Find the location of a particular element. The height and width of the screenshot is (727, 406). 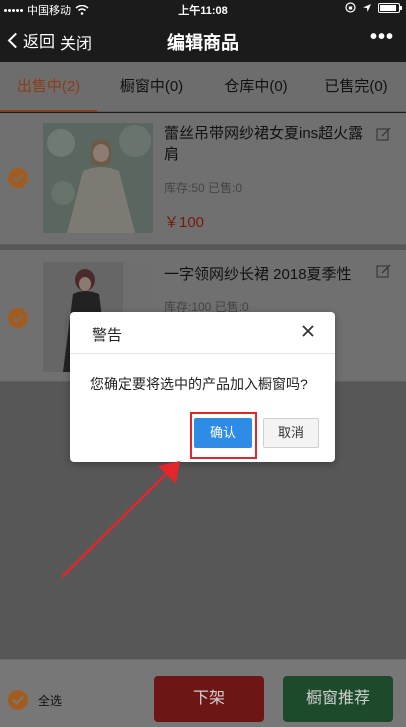

bottom-bar: 全选 下架 橱窗推荐 is located at coordinates (203, 693).